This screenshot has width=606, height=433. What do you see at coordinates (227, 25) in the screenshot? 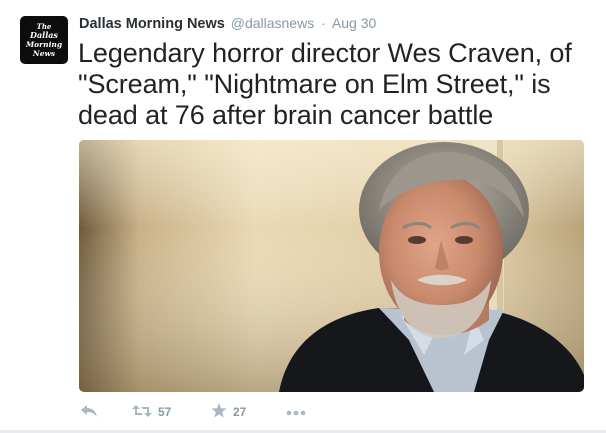
I see `tweet-header: Dallas Morning News @dallasnews · Aug 30` at bounding box center [227, 25].